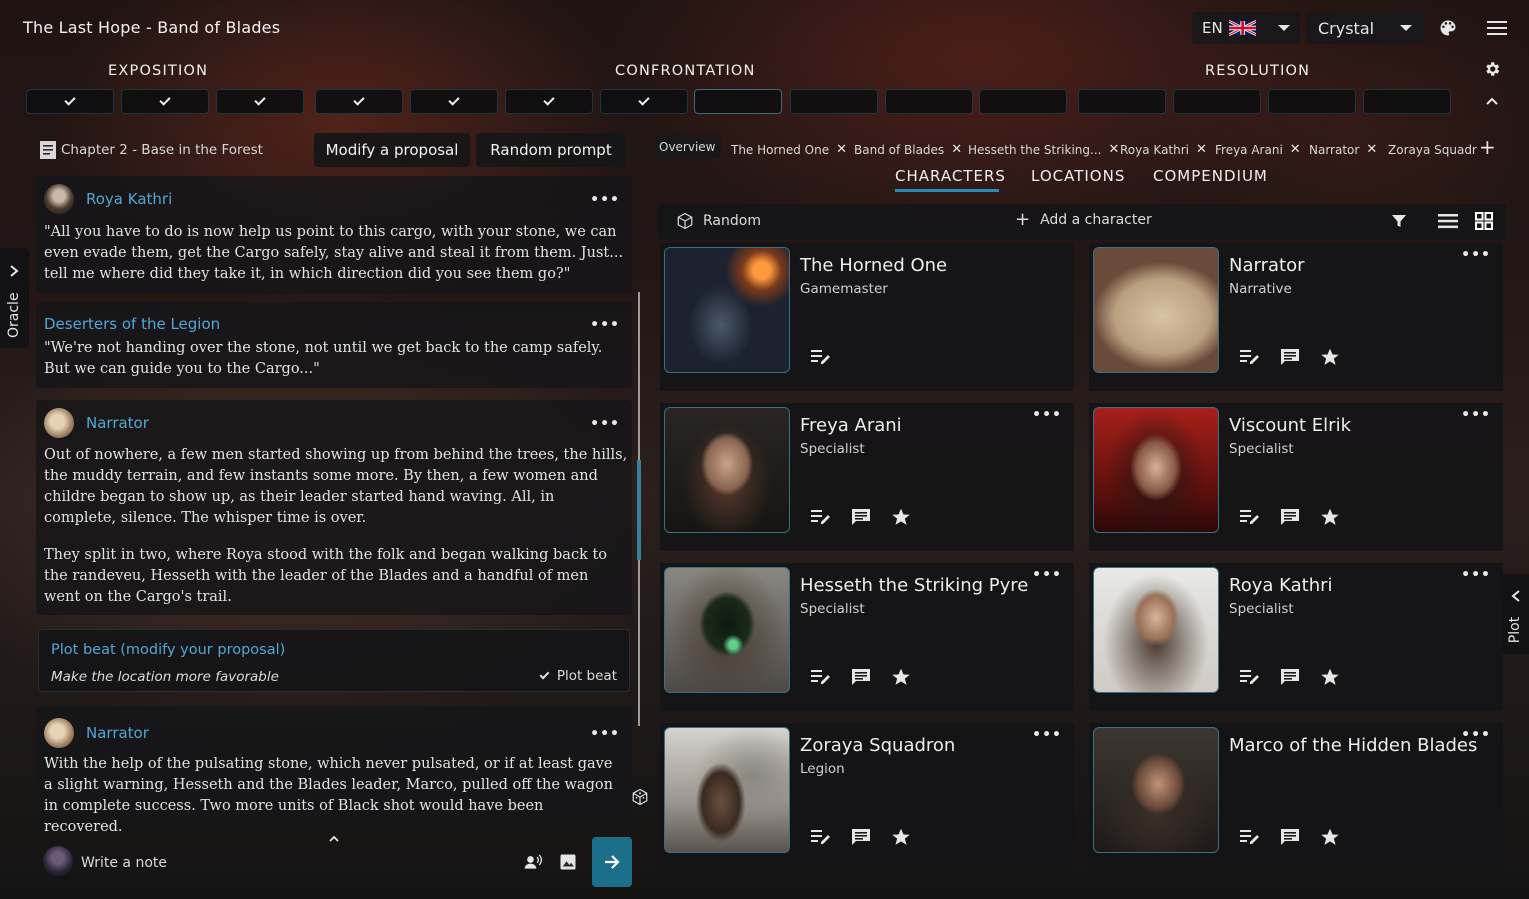  I want to click on palette-icon, so click(1448, 28).